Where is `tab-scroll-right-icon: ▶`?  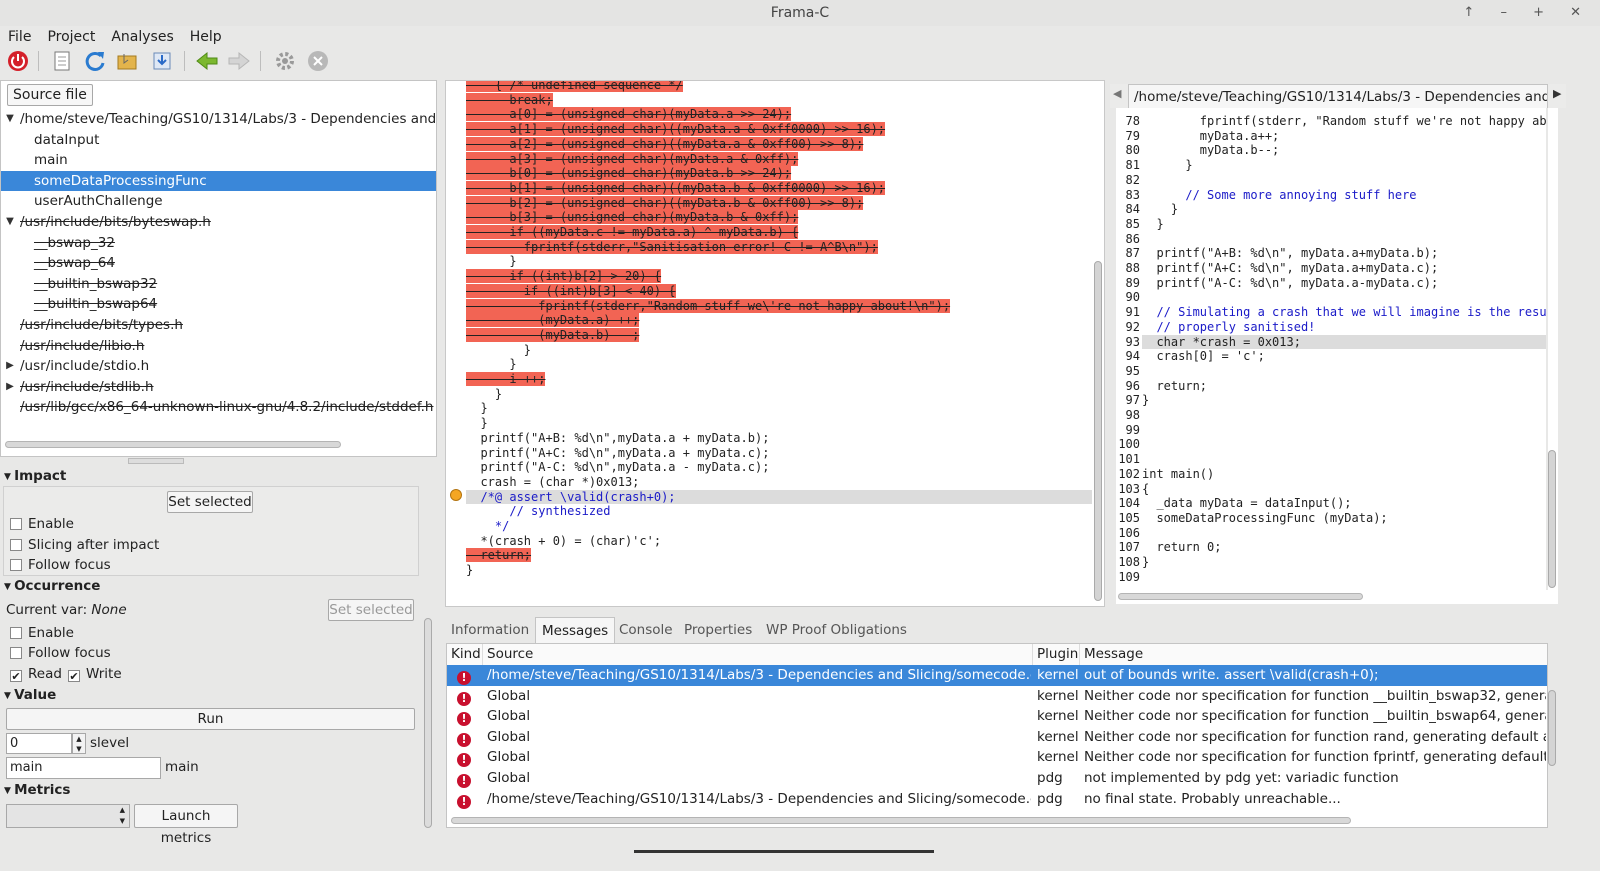 tab-scroll-right-icon: ▶ is located at coordinates (1557, 93).